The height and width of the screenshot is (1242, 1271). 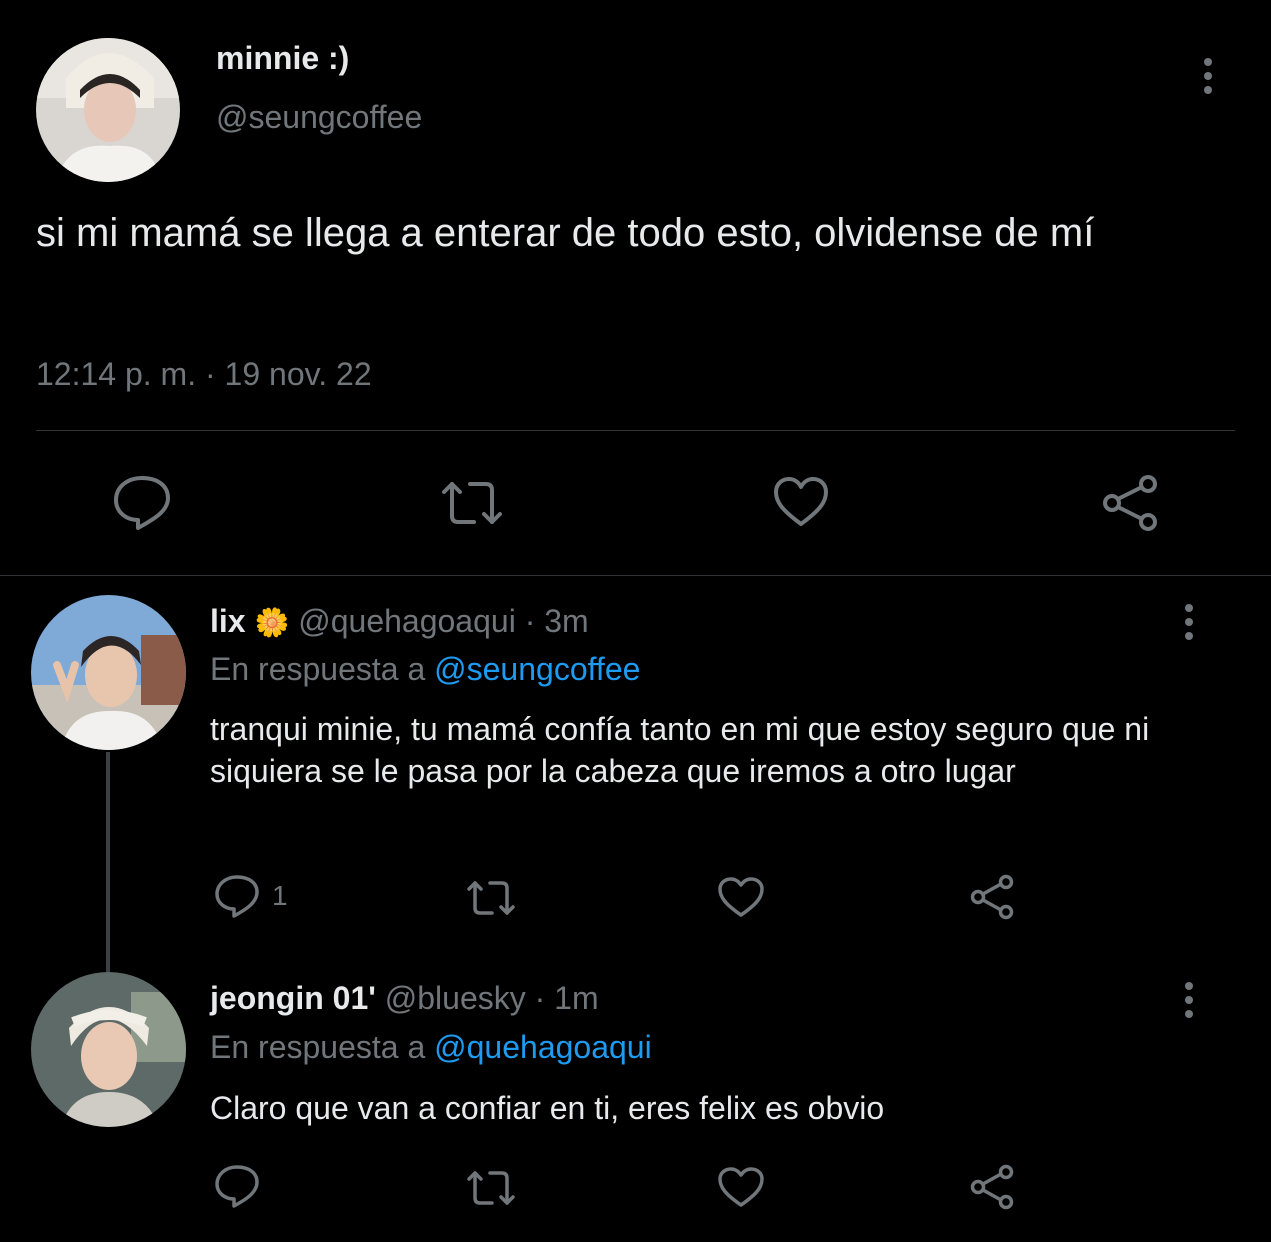 I want to click on like-icon, so click(x=801, y=502).